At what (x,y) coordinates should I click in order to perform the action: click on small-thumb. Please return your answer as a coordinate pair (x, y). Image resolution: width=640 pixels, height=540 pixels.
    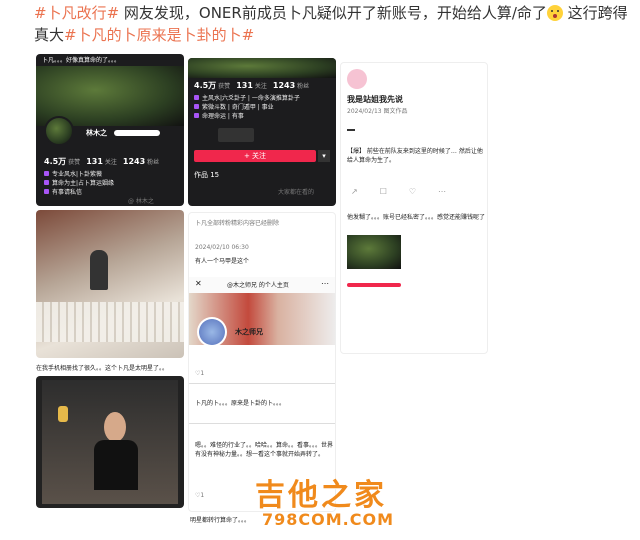
    Looking at the image, I should click on (236, 135).